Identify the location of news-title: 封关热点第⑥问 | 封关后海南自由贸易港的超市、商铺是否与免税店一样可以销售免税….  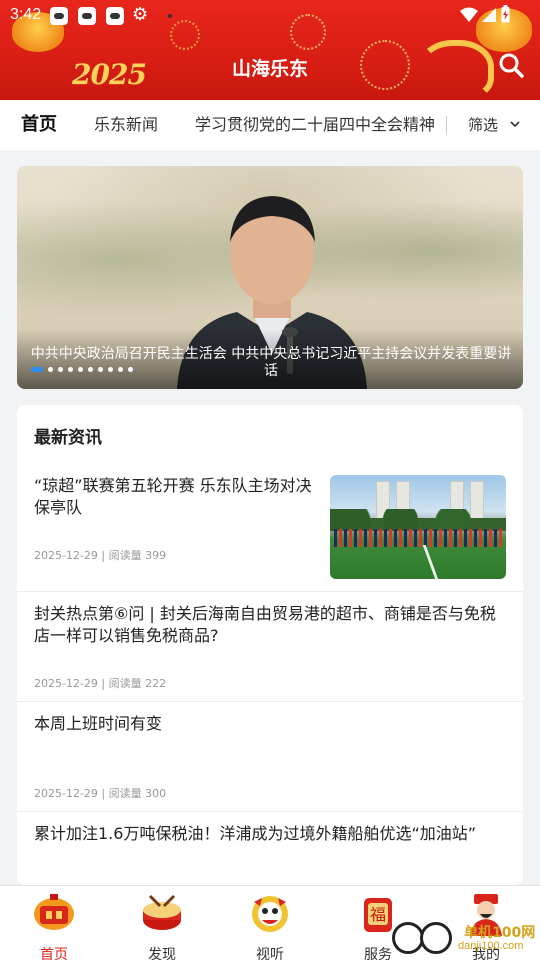
(269, 625).